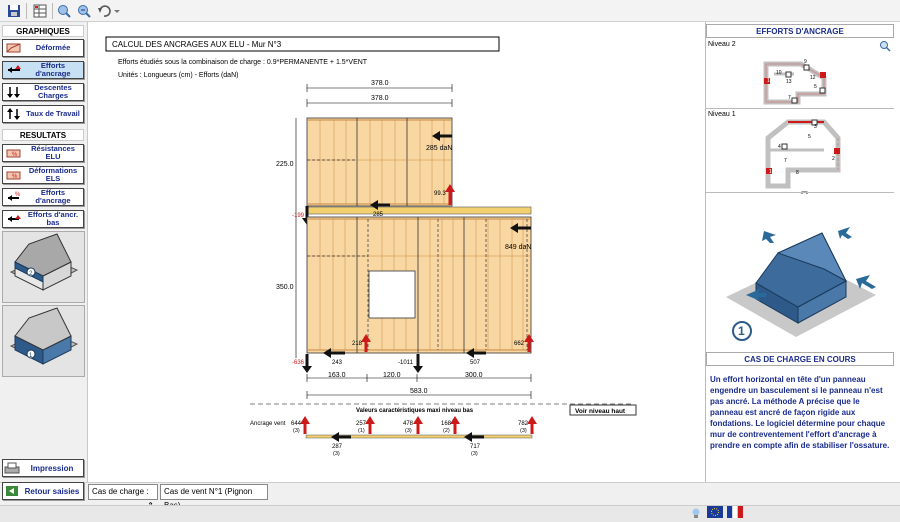  Describe the element at coordinates (357, 344) in the screenshot. I see `lower-left-reaction-label: 218` at that location.